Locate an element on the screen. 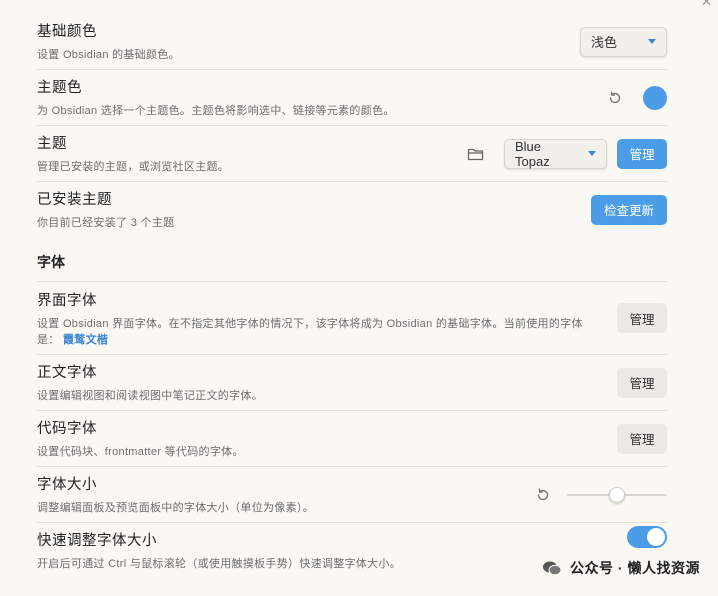  setting-description: 为 Obsidian 选择一个主题色。主题色将影响选中、链接等元素的颜色。 is located at coordinates (216, 111).